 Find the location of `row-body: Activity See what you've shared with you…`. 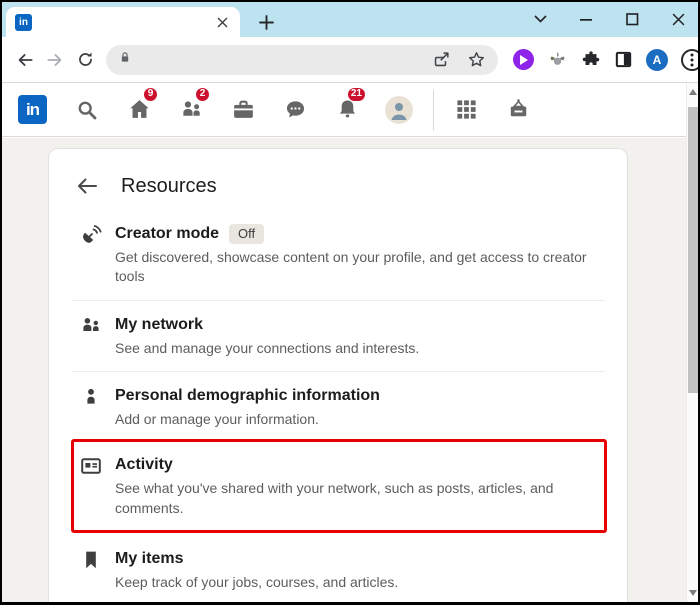

row-body: Activity See what you've shared with you… is located at coordinates (355, 486).